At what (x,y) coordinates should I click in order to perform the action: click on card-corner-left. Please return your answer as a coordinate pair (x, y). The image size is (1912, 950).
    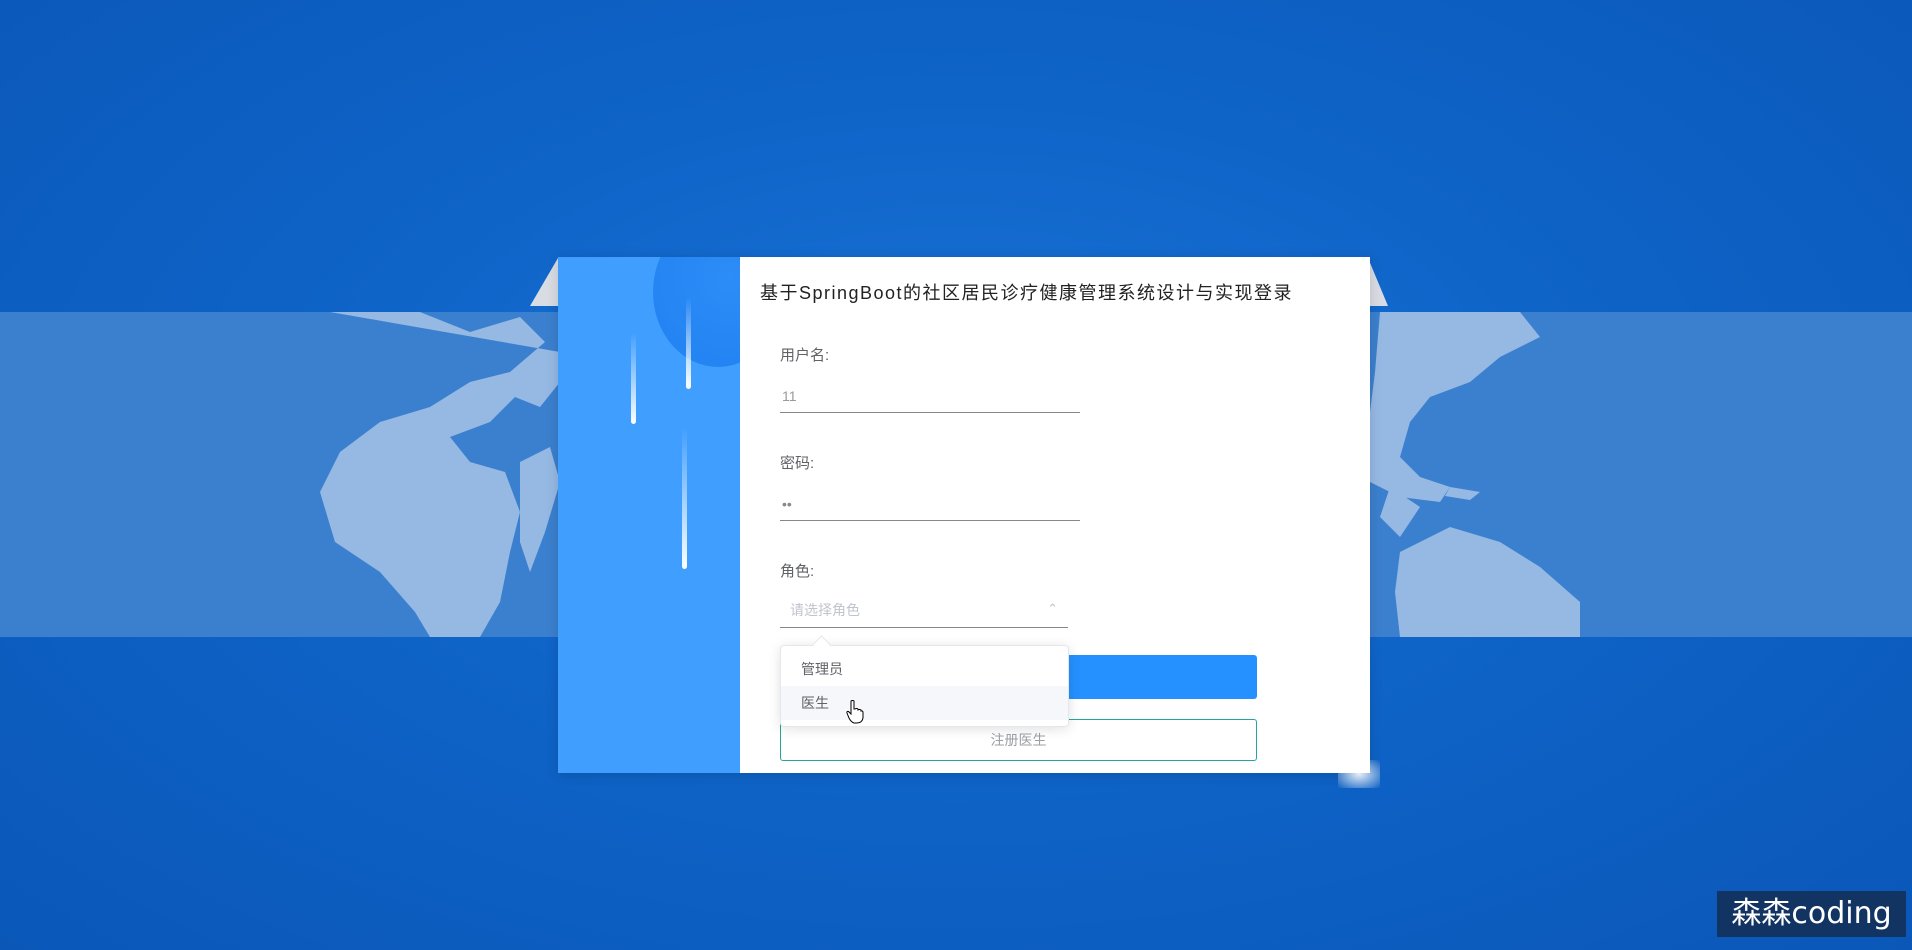
    Looking at the image, I should click on (544, 282).